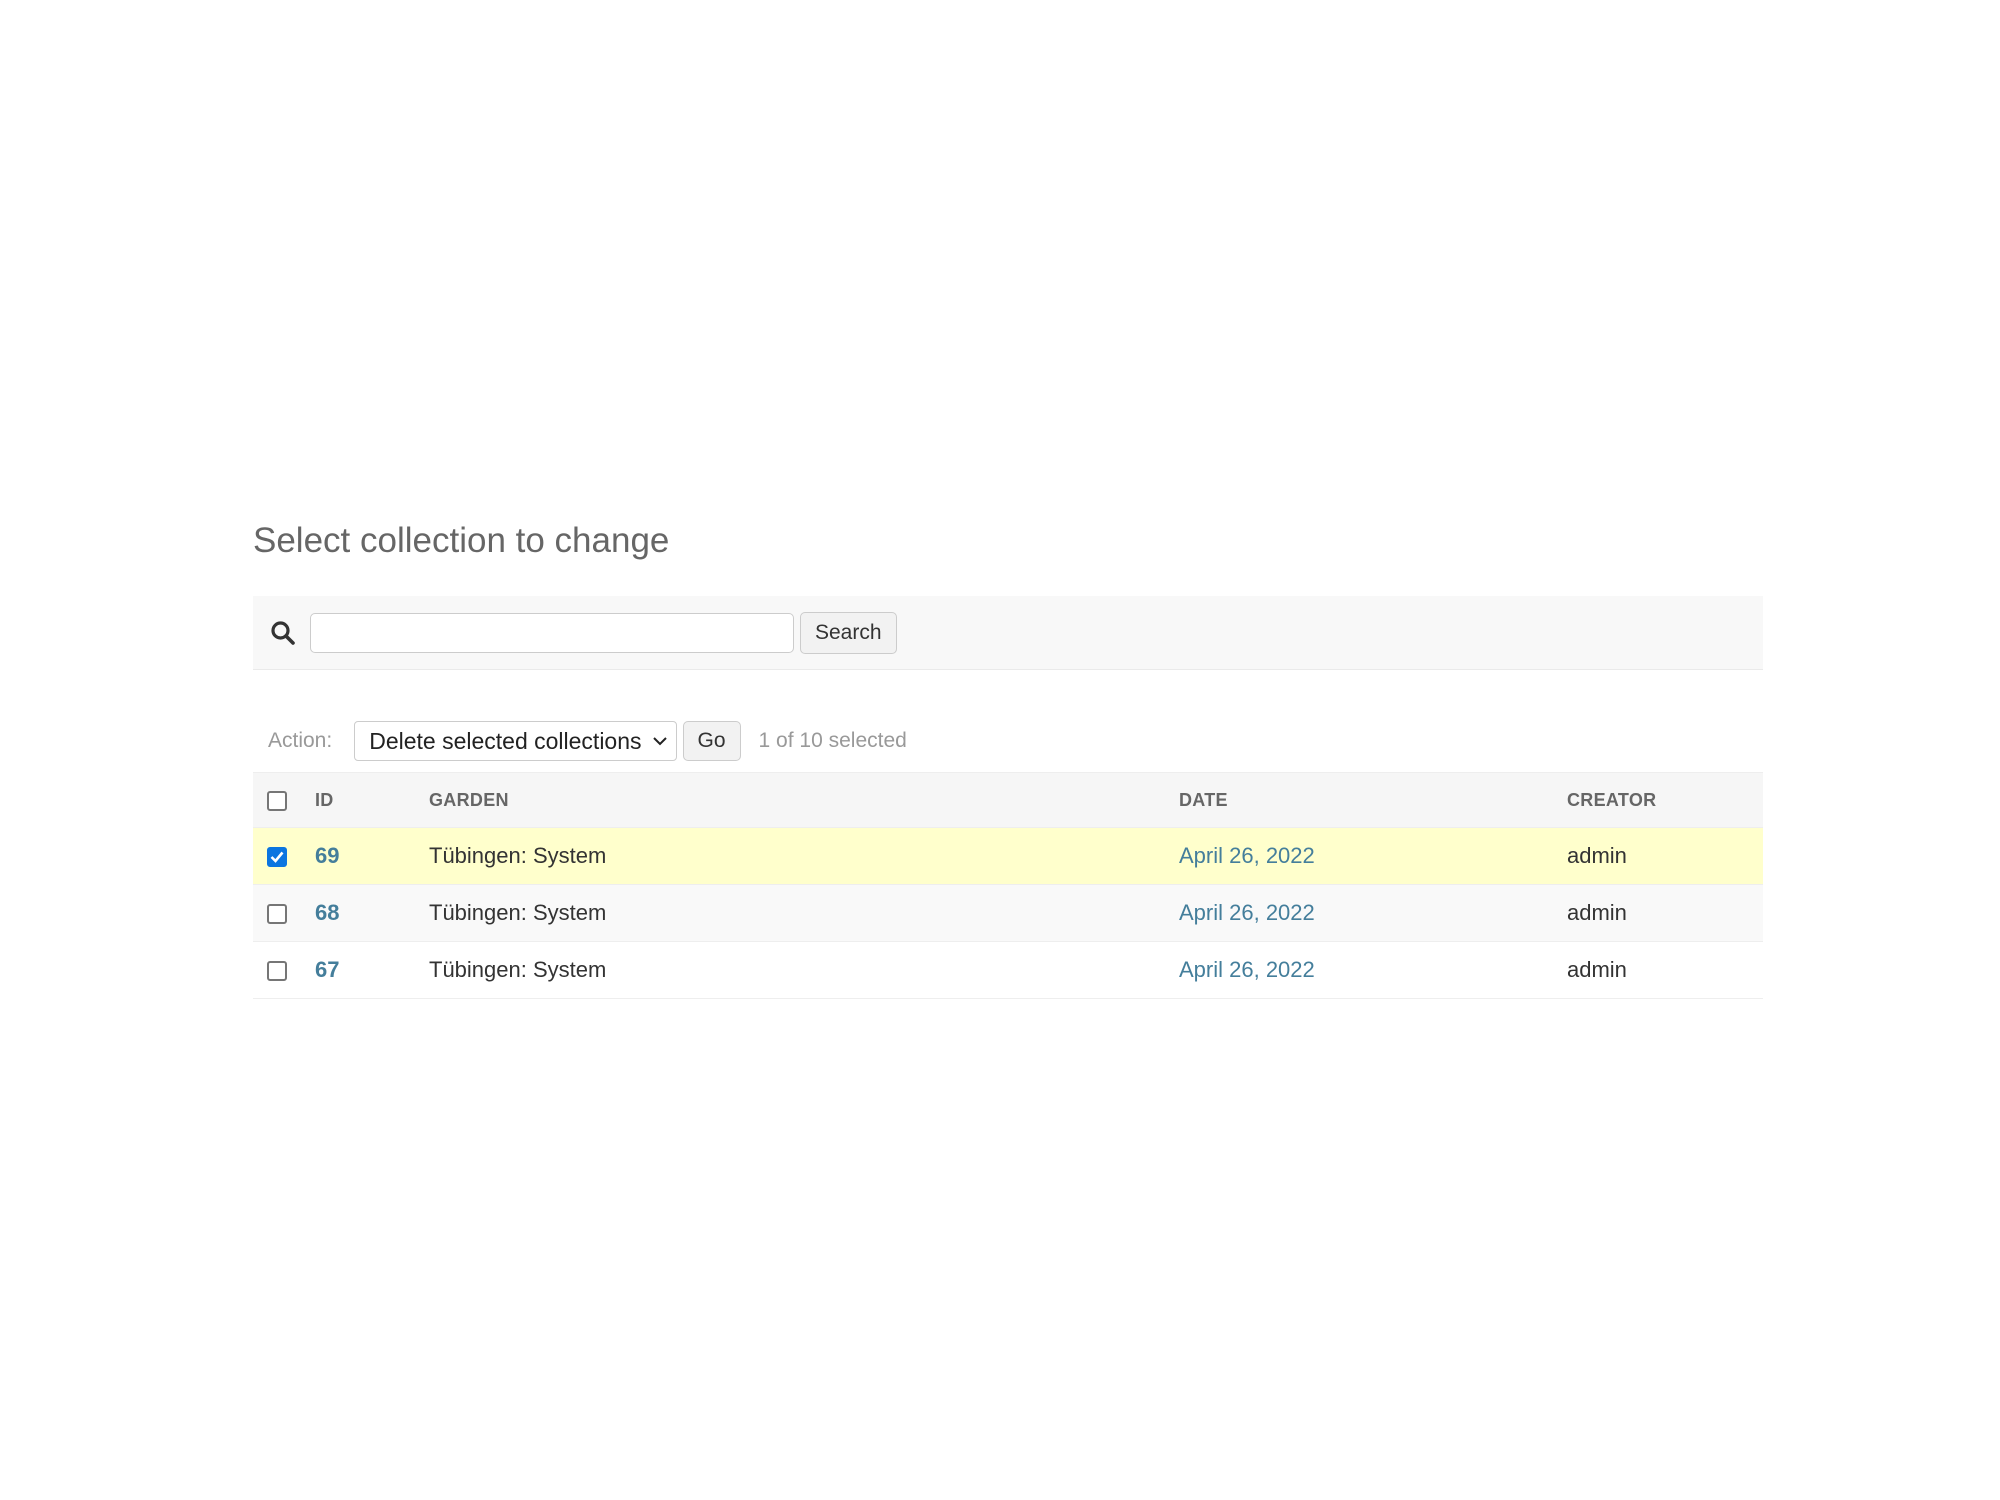 The width and height of the screenshot is (2000, 1500). Describe the element at coordinates (660, 741) in the screenshot. I see `chevron-down-icon` at that location.